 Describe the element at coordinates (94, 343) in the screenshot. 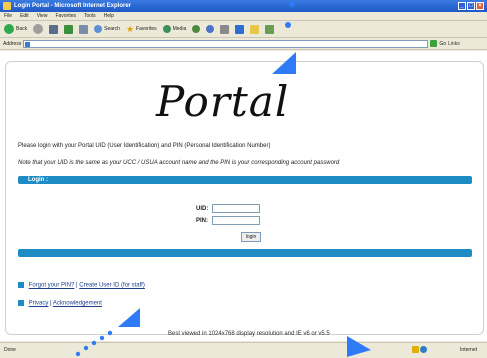

I see `annotation-dotted-line` at that location.